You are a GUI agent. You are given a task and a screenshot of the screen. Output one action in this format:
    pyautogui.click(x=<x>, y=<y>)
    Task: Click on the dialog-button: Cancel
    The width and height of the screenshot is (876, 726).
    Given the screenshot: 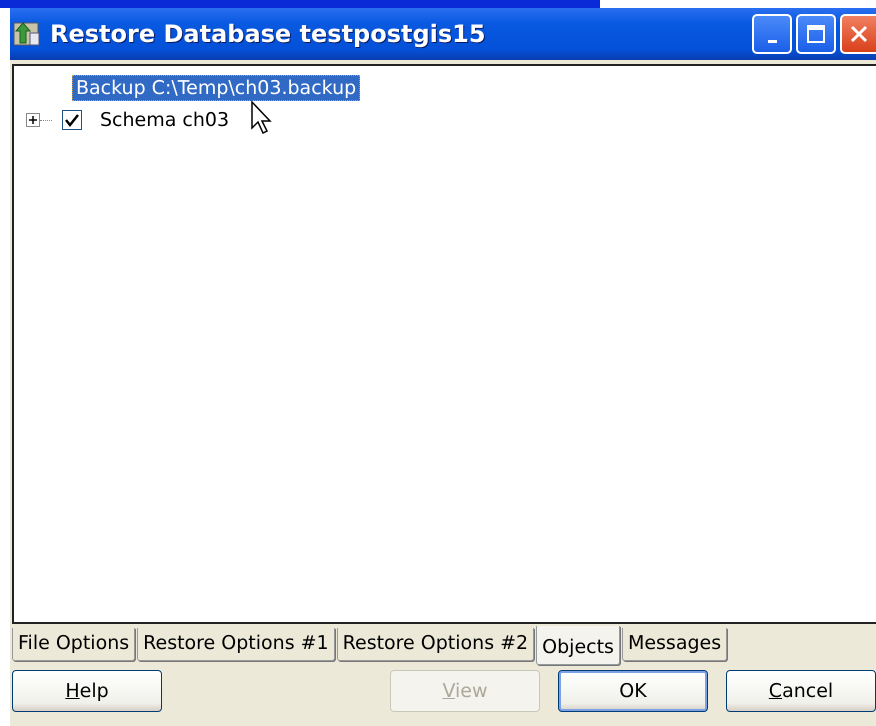 What is the action you would take?
    pyautogui.click(x=801, y=691)
    